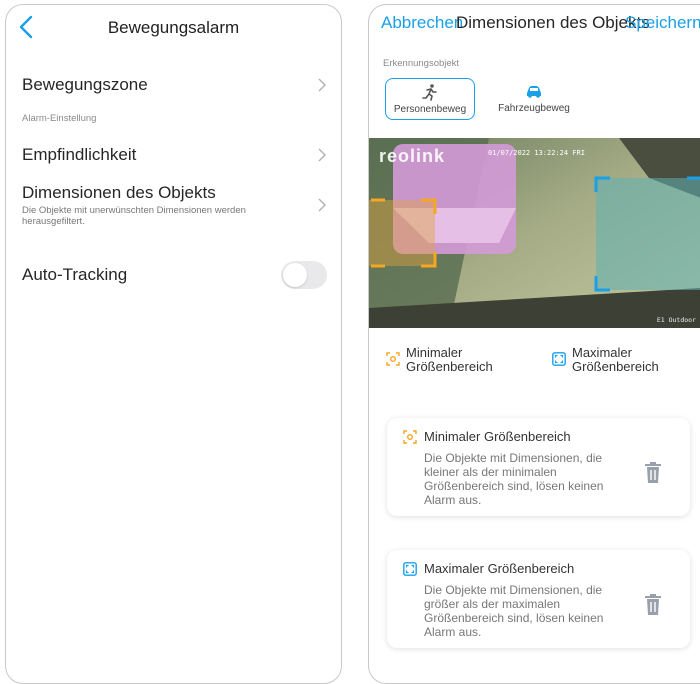  What do you see at coordinates (119, 192) in the screenshot?
I see `setting-label: Dimensionen des Objekts` at bounding box center [119, 192].